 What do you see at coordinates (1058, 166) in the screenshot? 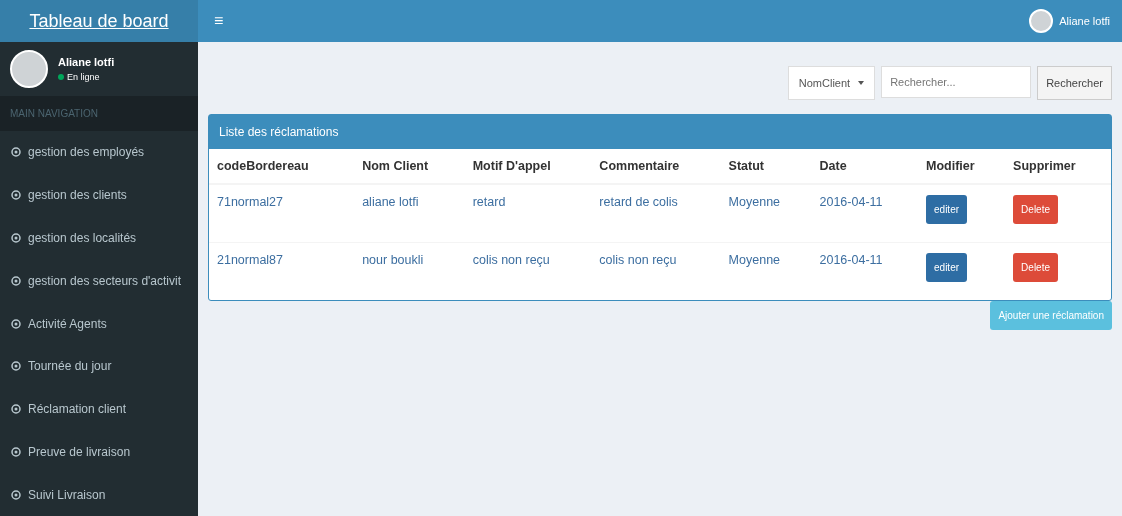
I see `column-header: Supprimer` at bounding box center [1058, 166].